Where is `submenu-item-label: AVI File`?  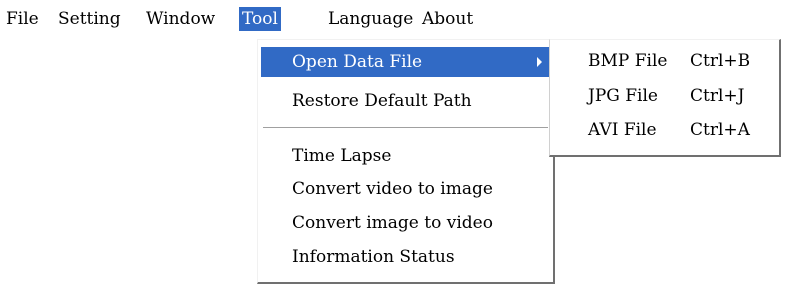 submenu-item-label: AVI File is located at coordinates (622, 130).